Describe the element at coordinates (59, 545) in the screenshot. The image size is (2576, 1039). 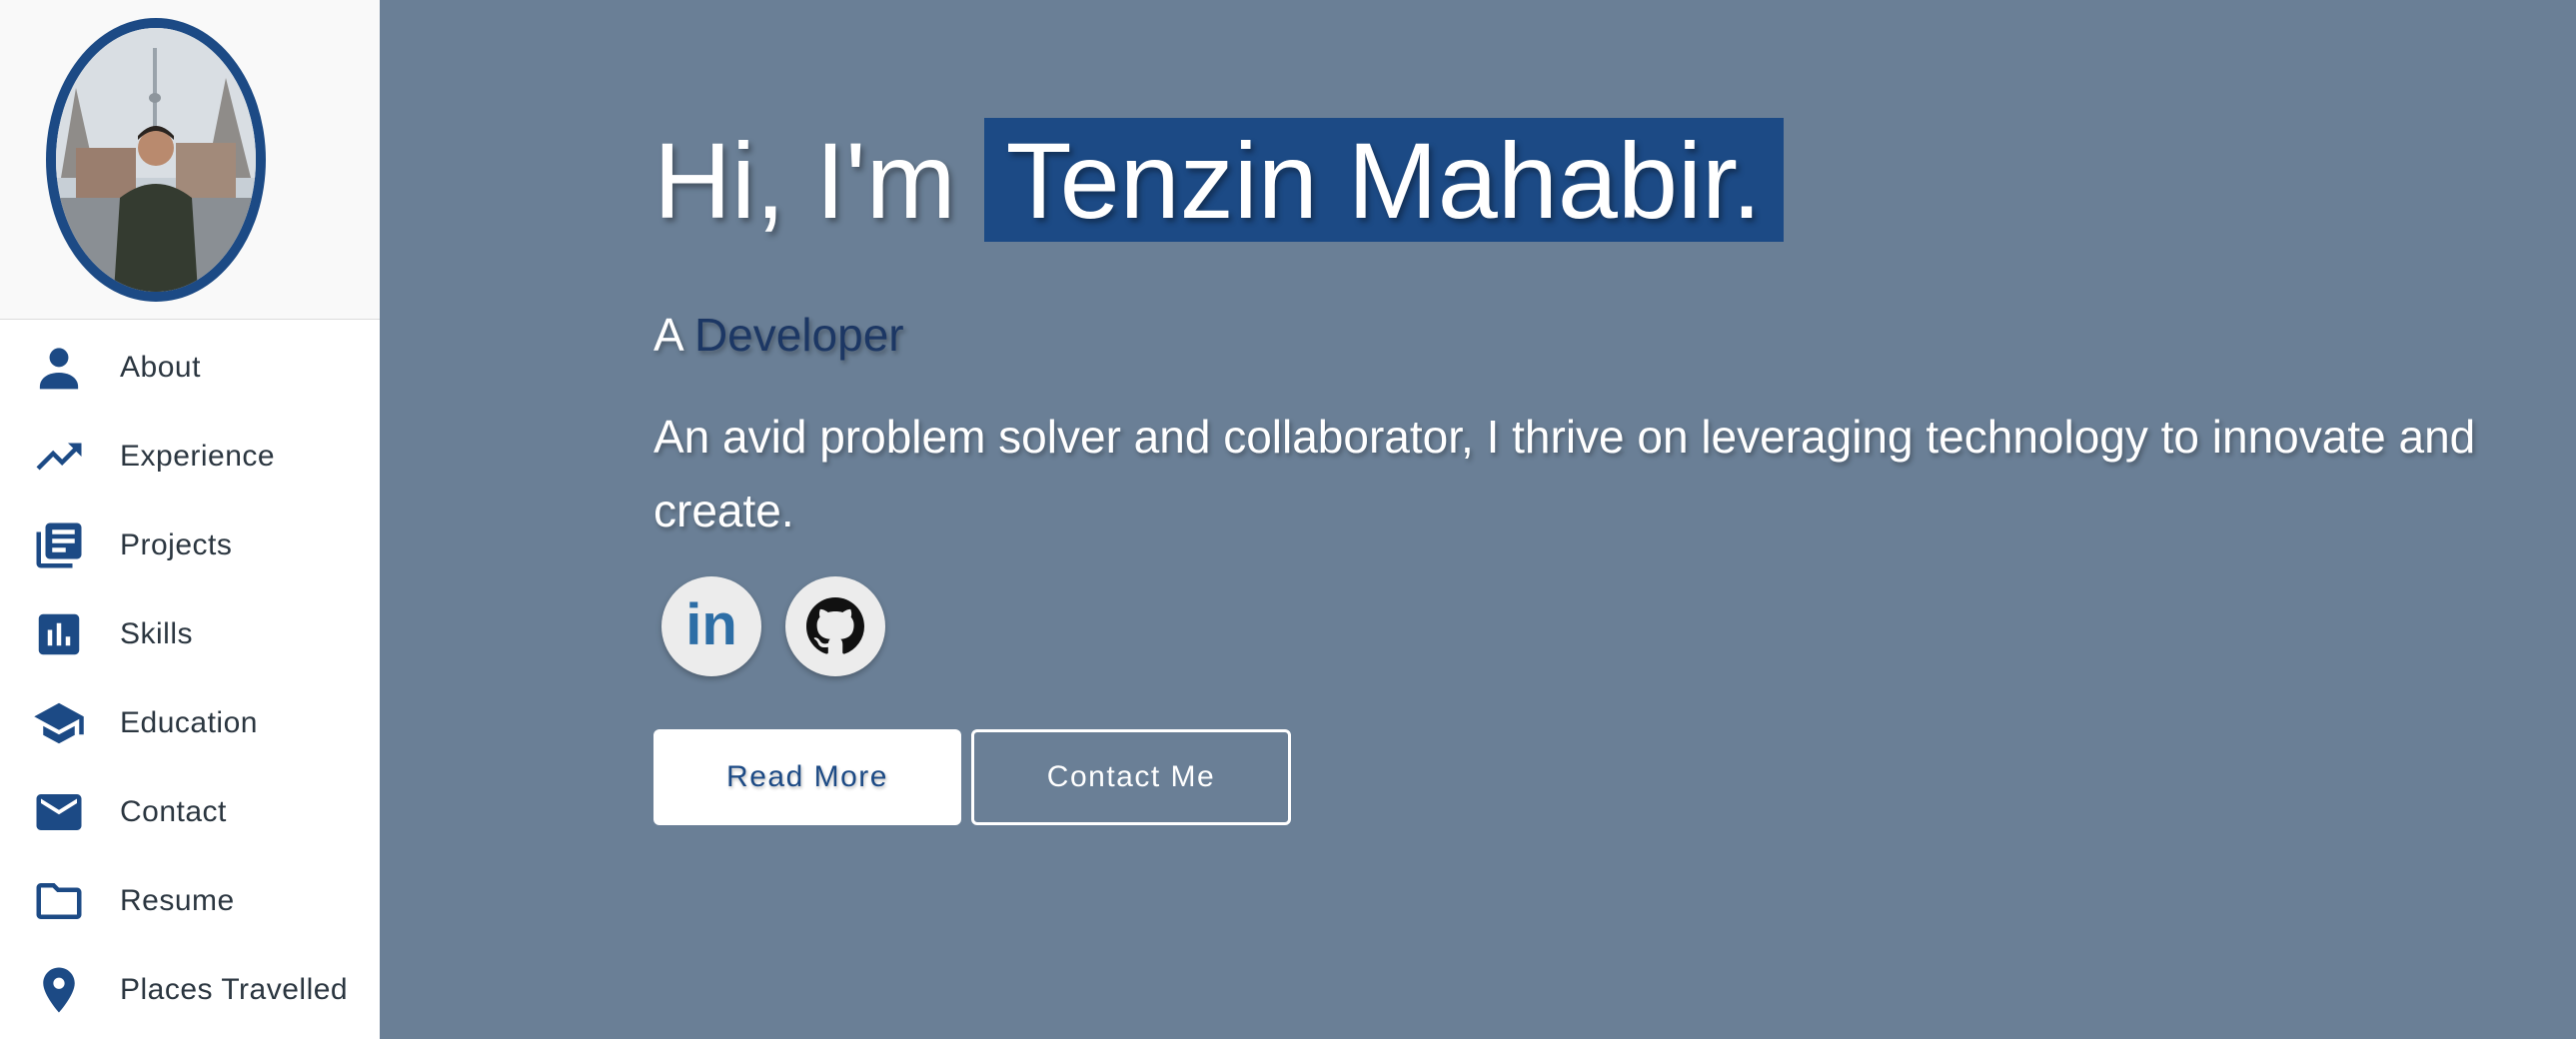
I see `library-books-icon` at that location.